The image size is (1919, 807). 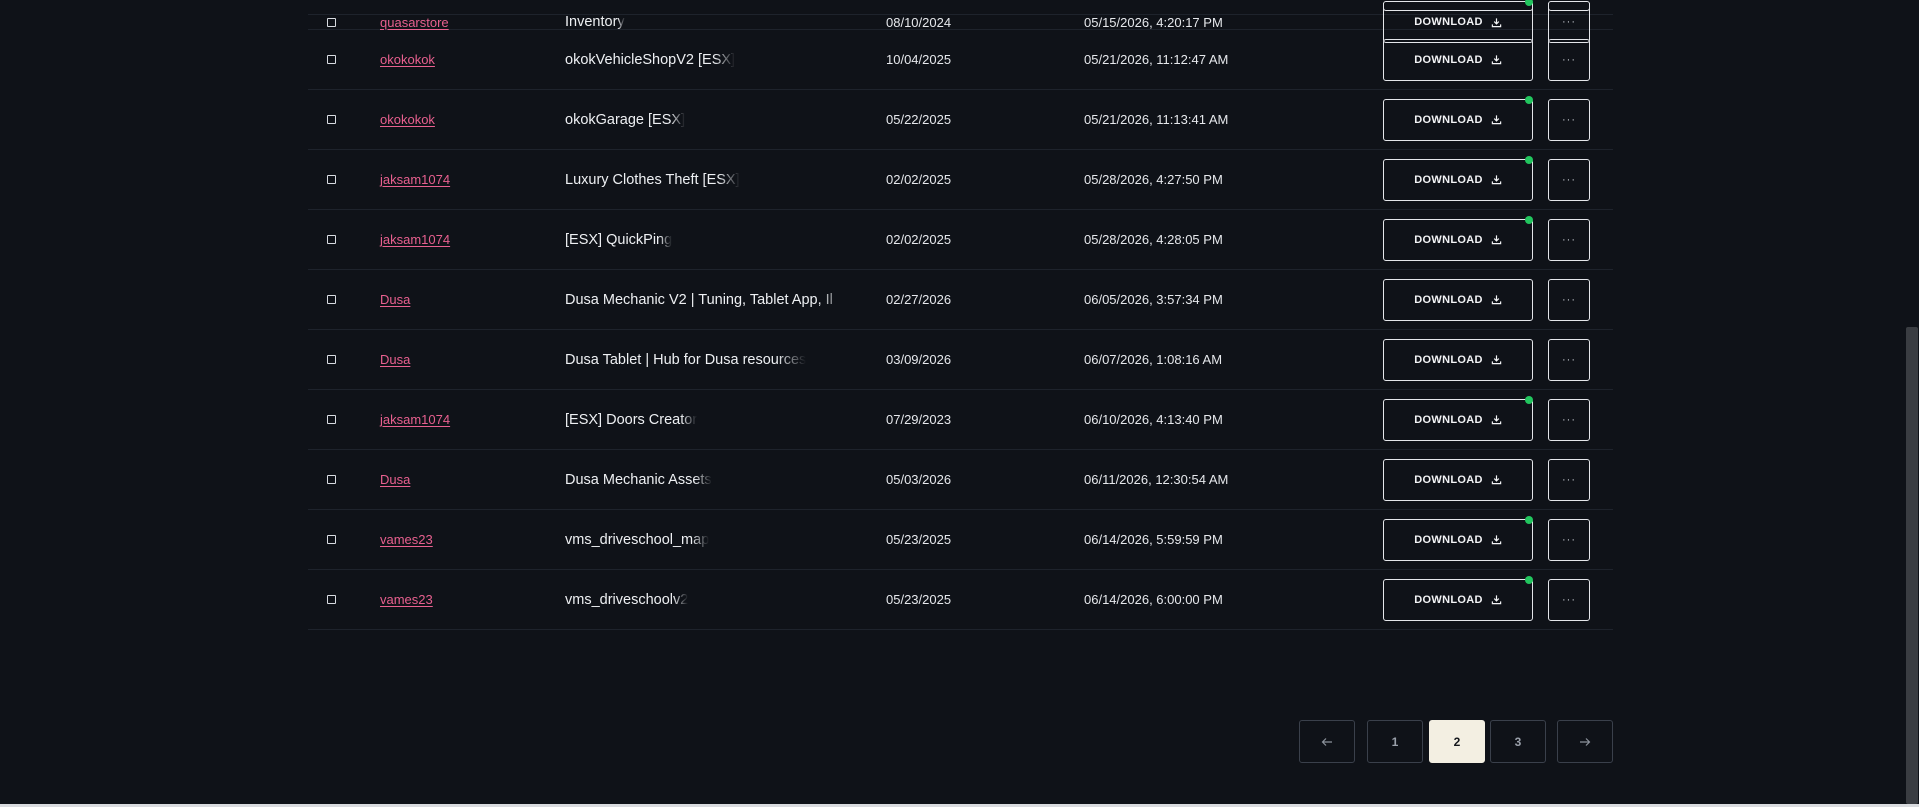 I want to click on resource-name: [ESX] QuickPing, so click(x=619, y=239).